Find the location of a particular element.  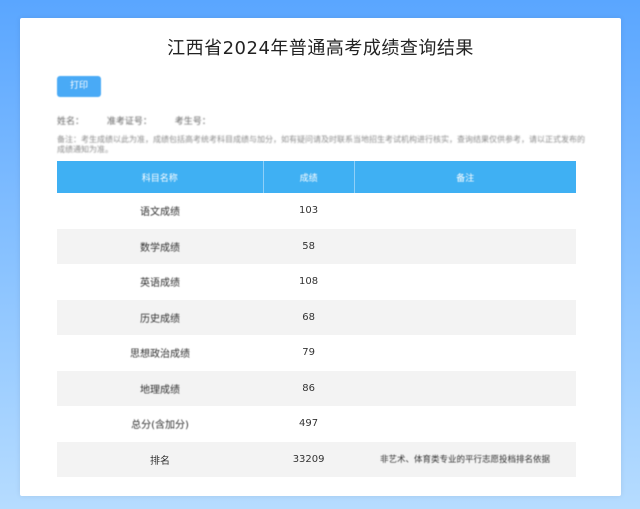

subject-text: 历史成绩 is located at coordinates (160, 319).